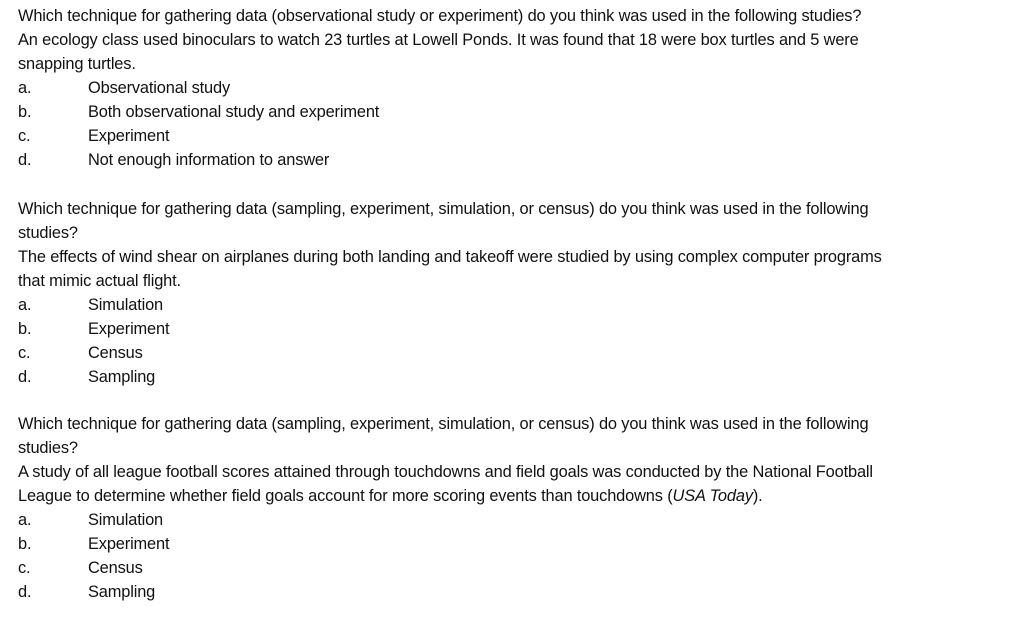 The height and width of the screenshot is (628, 1024). I want to click on prompt-text-end: )., so click(757, 496).